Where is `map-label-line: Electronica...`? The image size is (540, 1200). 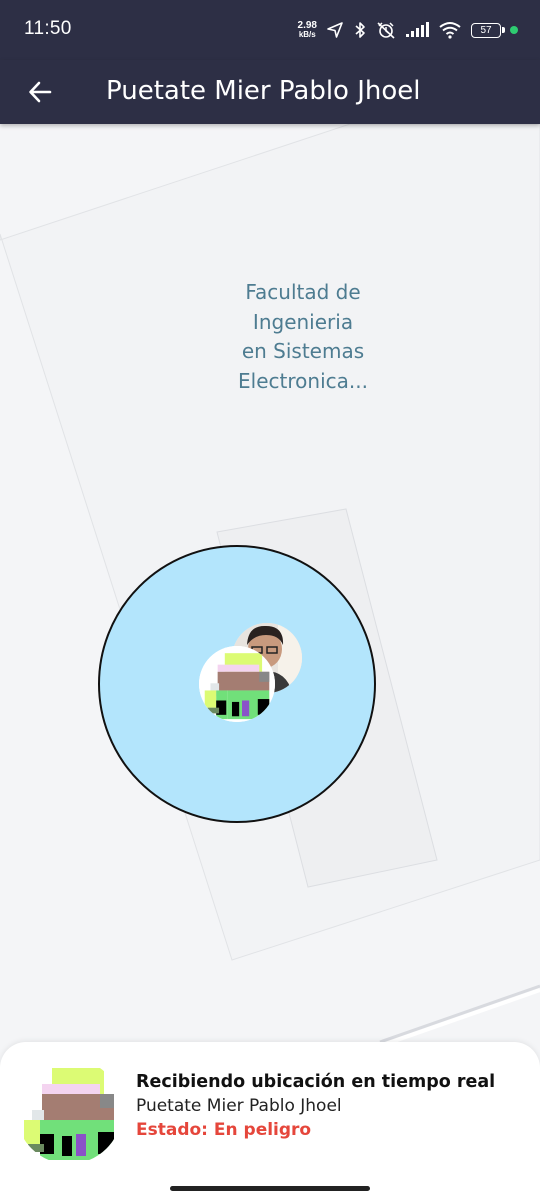 map-label-line: Electronica... is located at coordinates (303, 380).